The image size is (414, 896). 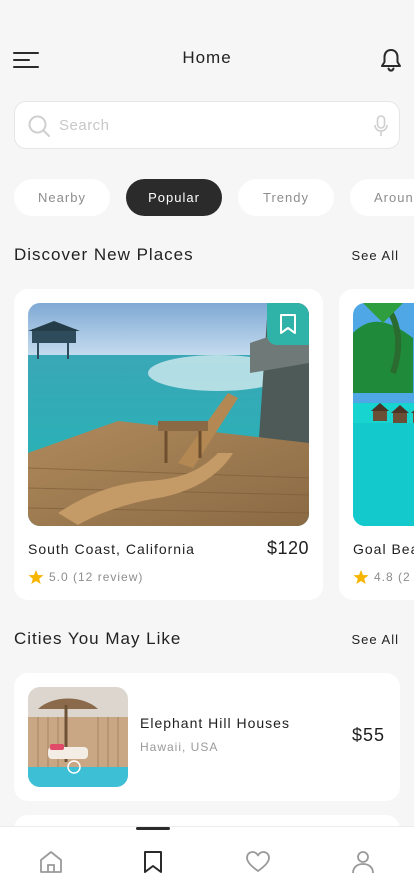 I want to click on section-title: Discover New Places, so click(x=104, y=254).